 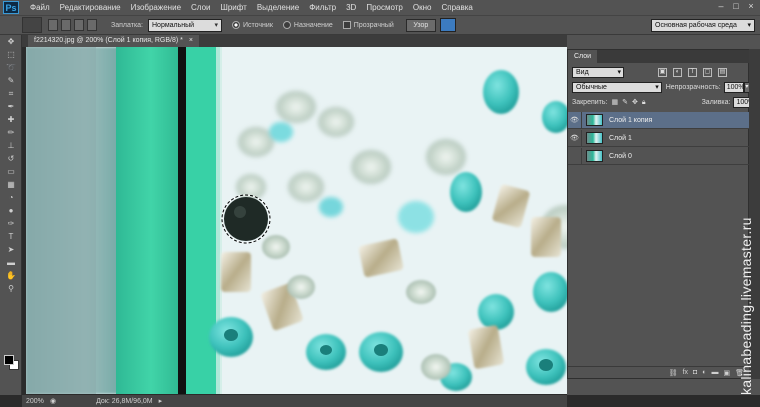 What do you see at coordinates (693, 87) in the screenshot?
I see `opacity-label: Непрозрачность:` at bounding box center [693, 87].